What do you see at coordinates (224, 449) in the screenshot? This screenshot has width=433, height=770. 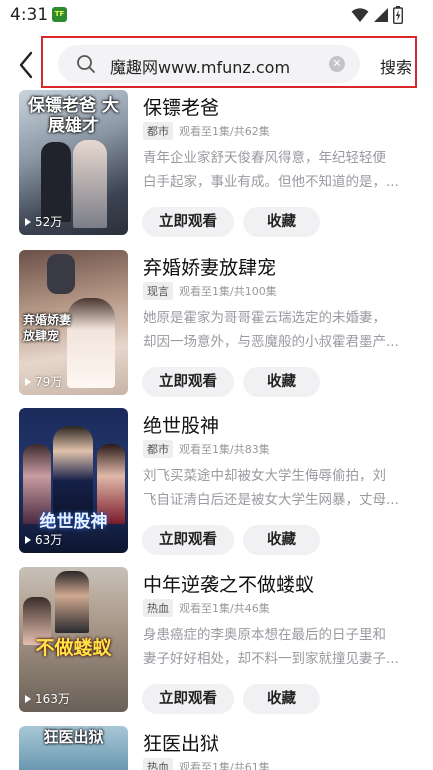 I see `watch-progress: 观看至1集/共83集` at bounding box center [224, 449].